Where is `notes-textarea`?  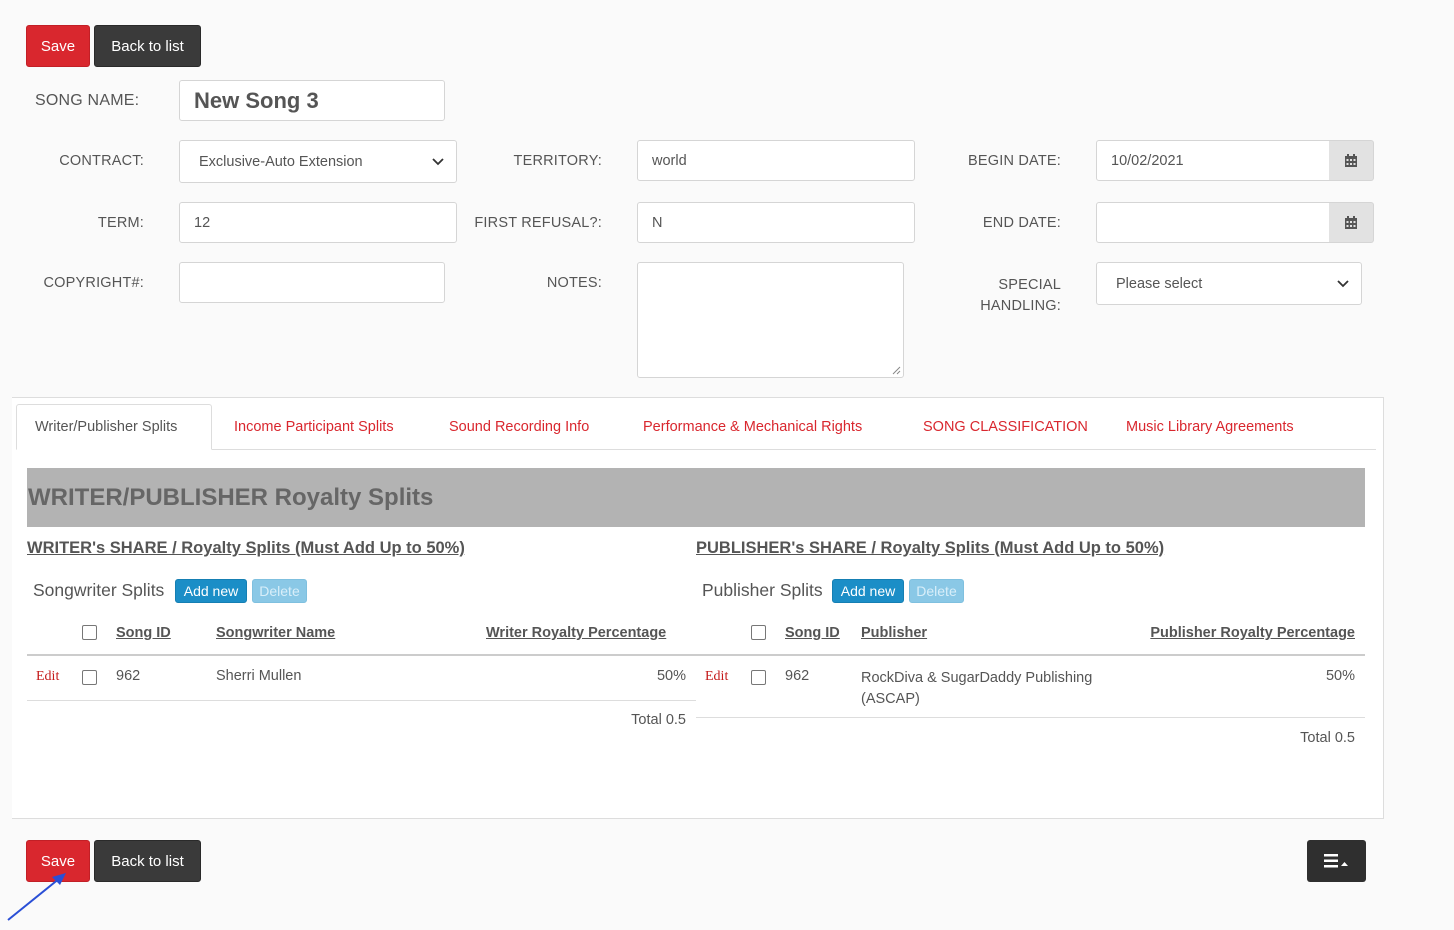 notes-textarea is located at coordinates (770, 320).